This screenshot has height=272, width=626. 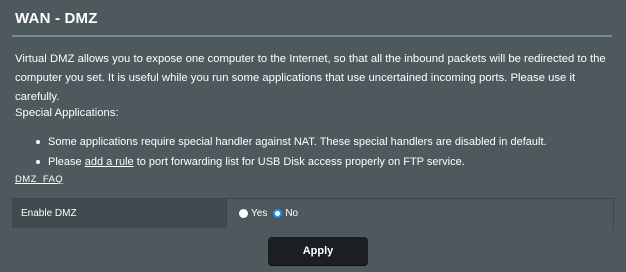 I want to click on enable-dmz-label: Enable DMZ, so click(x=120, y=213).